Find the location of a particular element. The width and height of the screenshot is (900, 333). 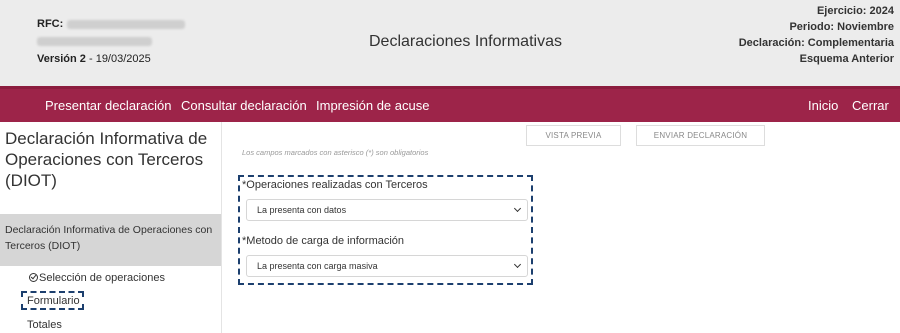

version-info: Versión 2 - 19/03/2025 is located at coordinates (94, 59).